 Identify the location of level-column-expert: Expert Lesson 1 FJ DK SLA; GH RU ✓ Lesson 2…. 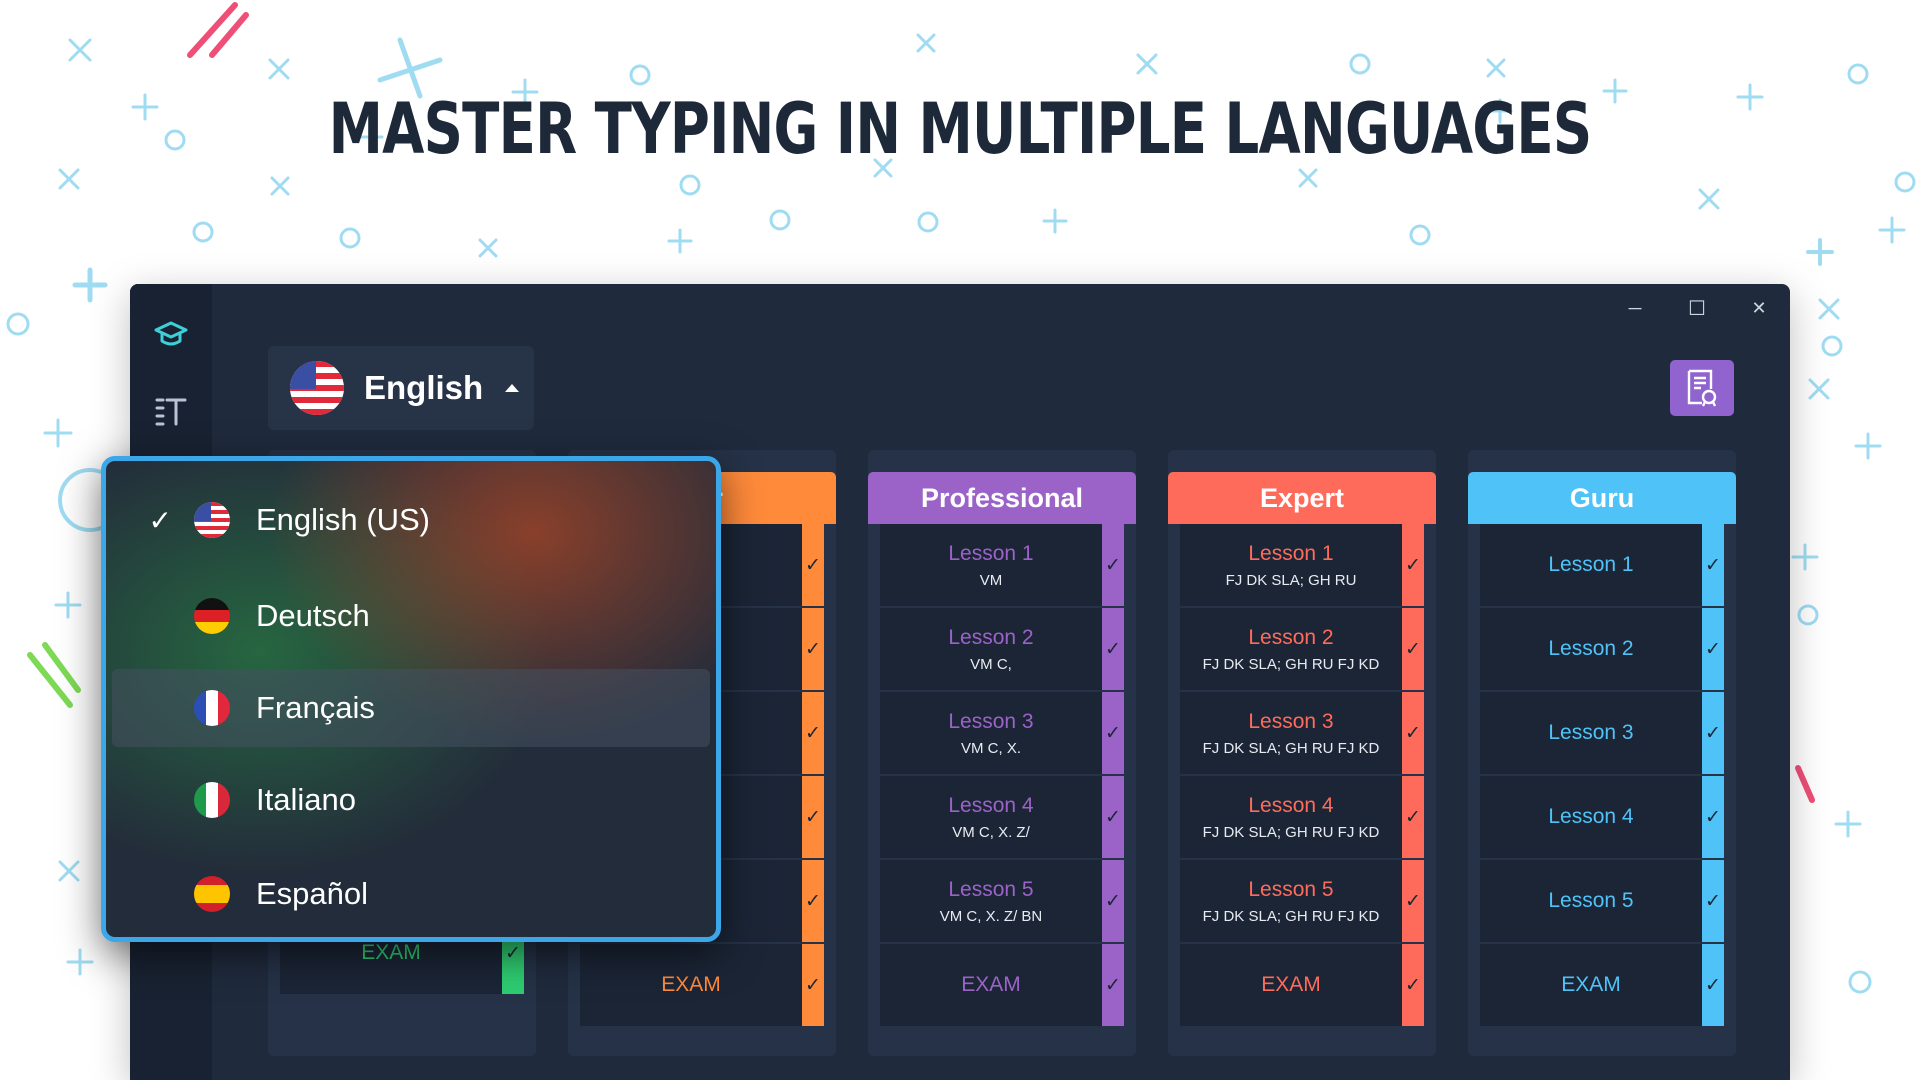
(1302, 753).